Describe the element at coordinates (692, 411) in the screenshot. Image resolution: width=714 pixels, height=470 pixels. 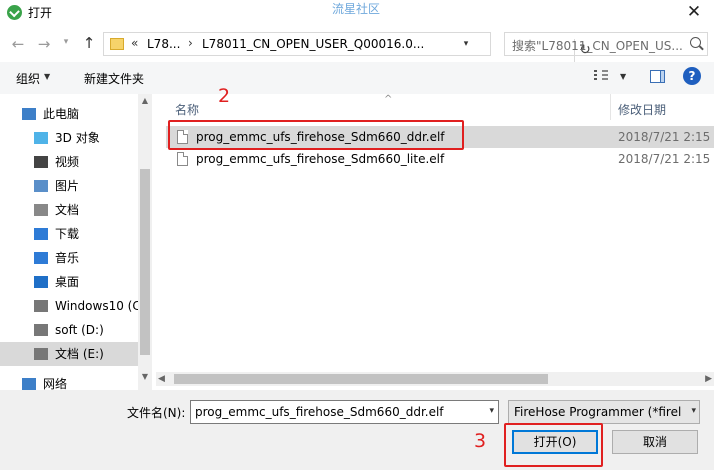
I see `file-type-dropdown-icon: ▾` at that location.